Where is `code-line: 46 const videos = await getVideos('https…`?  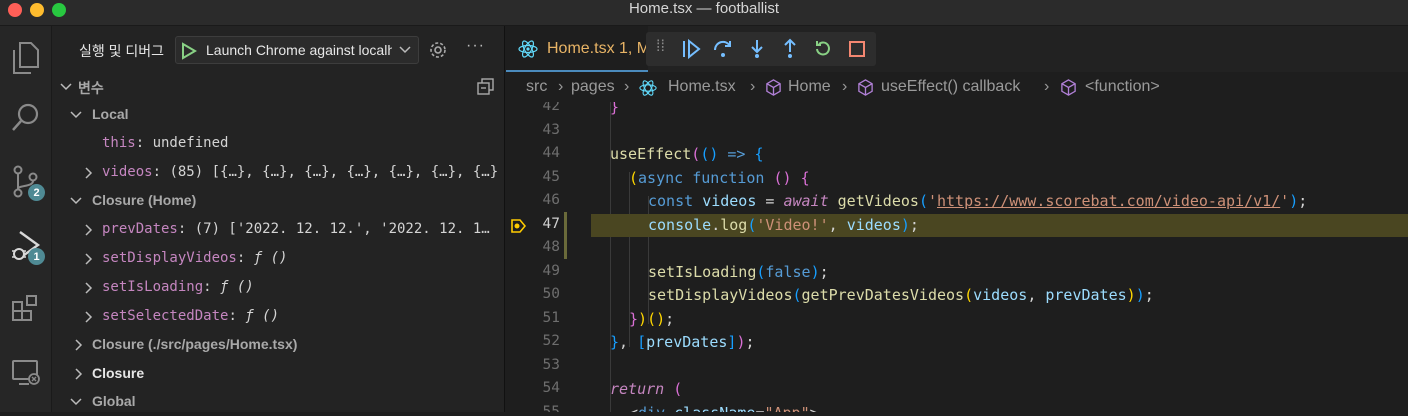 code-line: 46 const videos = await getVideos('https… is located at coordinates (957, 202).